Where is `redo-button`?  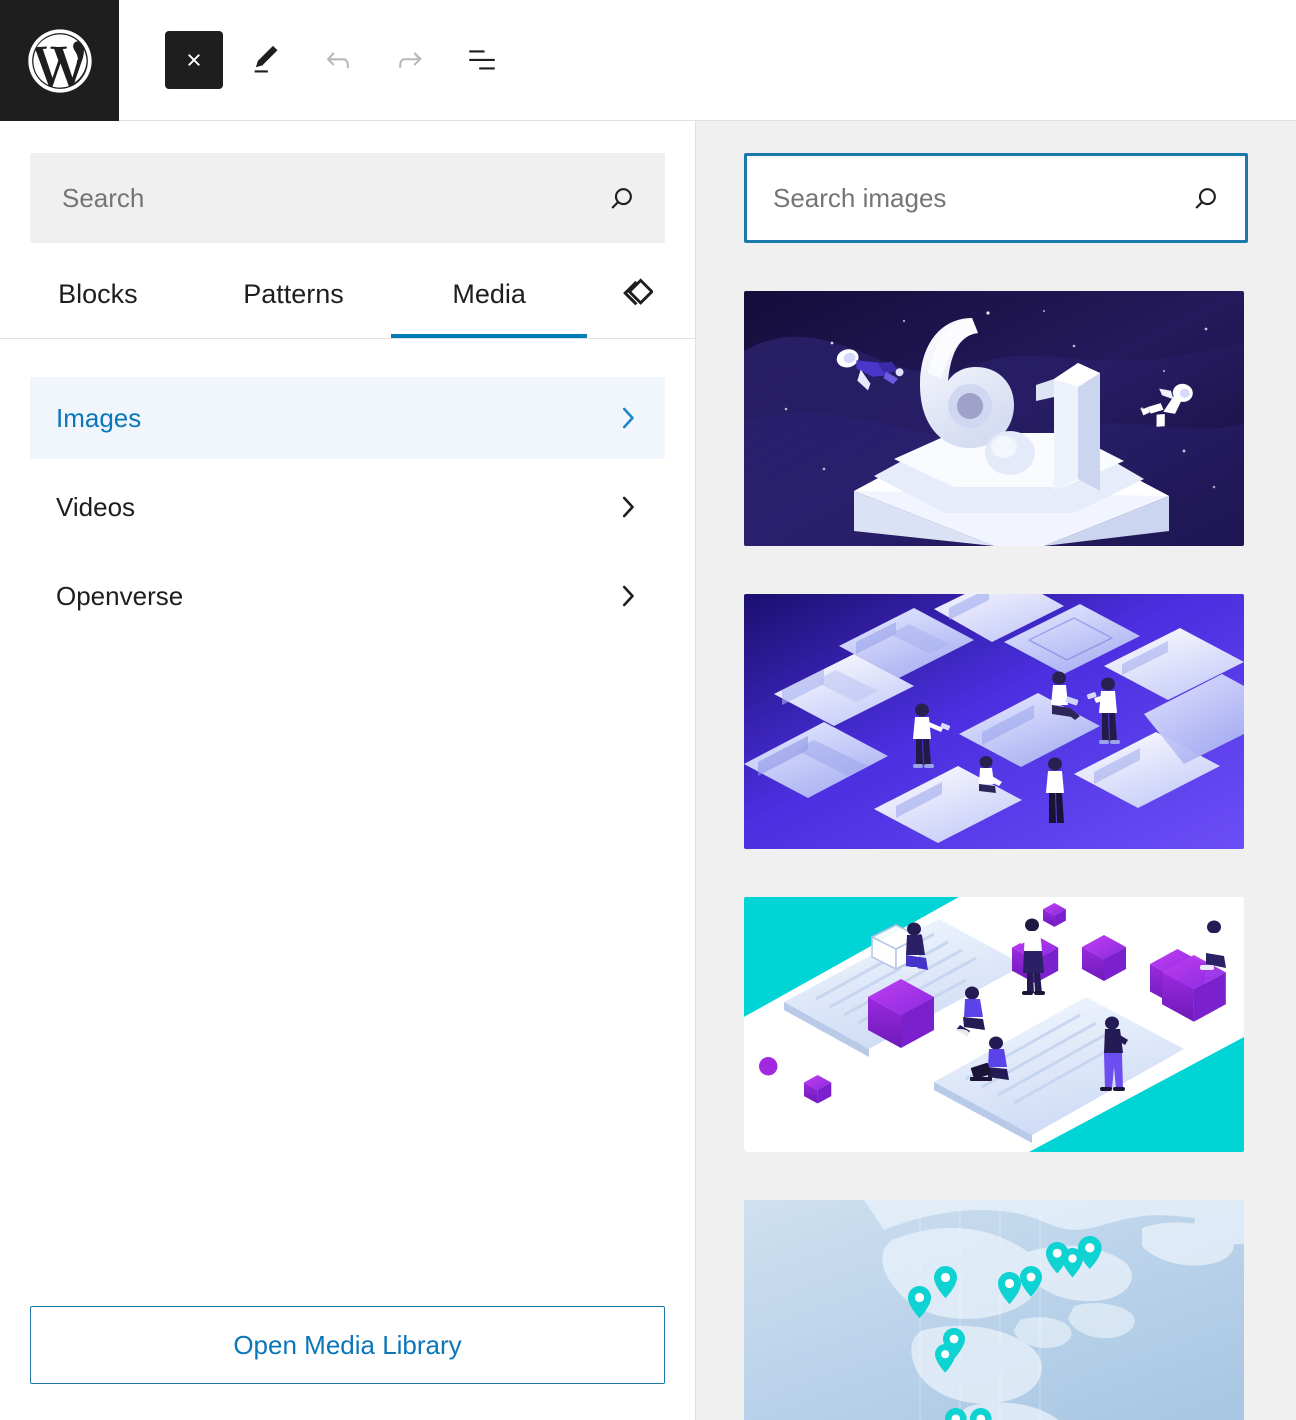
redo-button is located at coordinates (410, 60).